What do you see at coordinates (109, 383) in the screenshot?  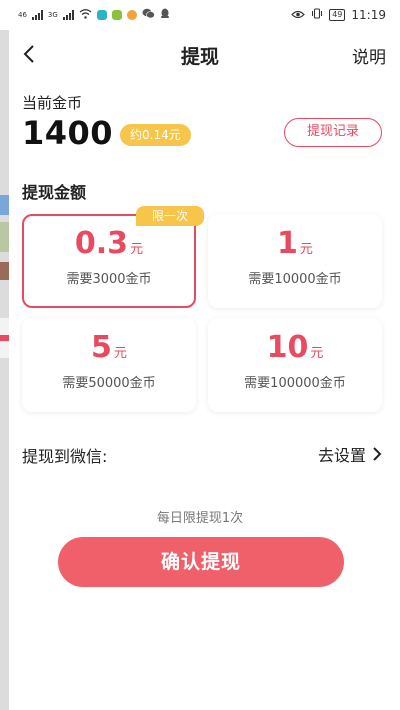 I see `amount-requirement: 需要50000金币` at bounding box center [109, 383].